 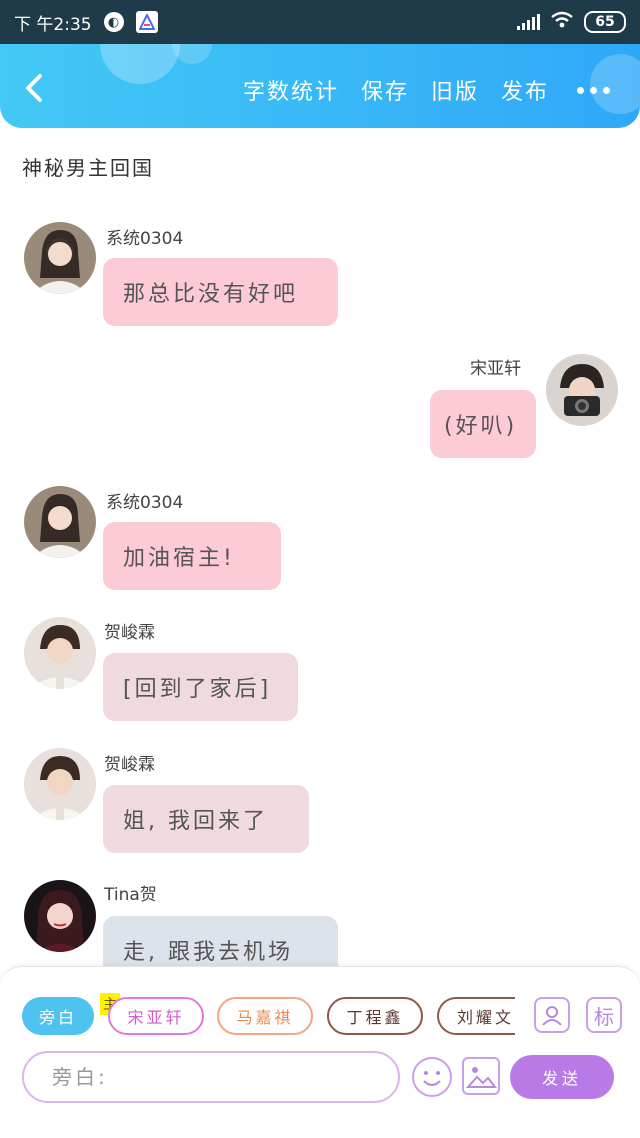 I want to click on role-chip: 宋亚轩, so click(x=156, y=1016).